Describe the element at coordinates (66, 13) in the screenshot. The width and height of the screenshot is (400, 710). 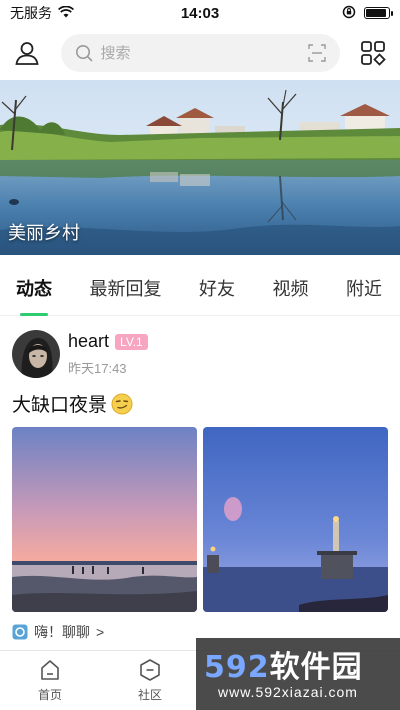
I see `wifi-icon` at that location.